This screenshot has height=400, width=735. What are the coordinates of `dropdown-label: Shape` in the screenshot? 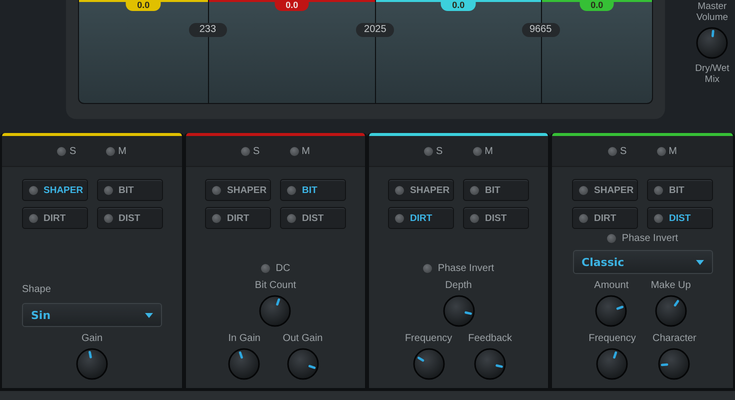 It's located at (36, 289).